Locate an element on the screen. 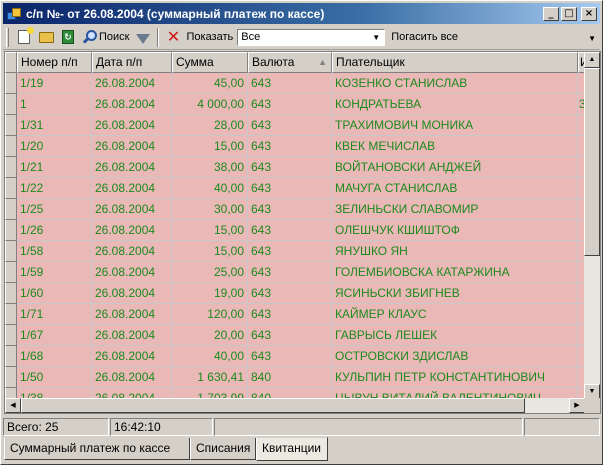 The width and height of the screenshot is (603, 465). horizontal-scroll-thumb is located at coordinates (273, 405).